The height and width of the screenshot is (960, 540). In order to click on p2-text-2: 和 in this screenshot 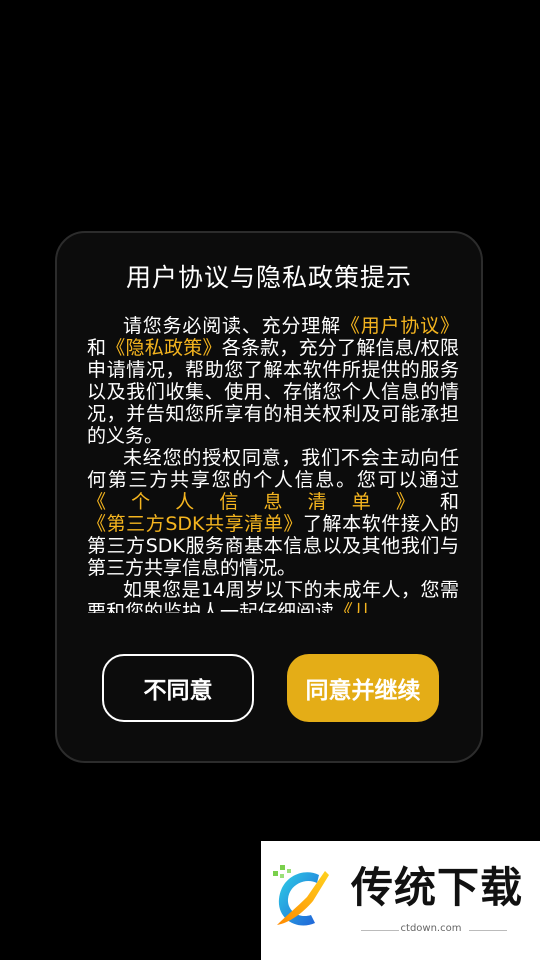, I will do `click(449, 502)`.